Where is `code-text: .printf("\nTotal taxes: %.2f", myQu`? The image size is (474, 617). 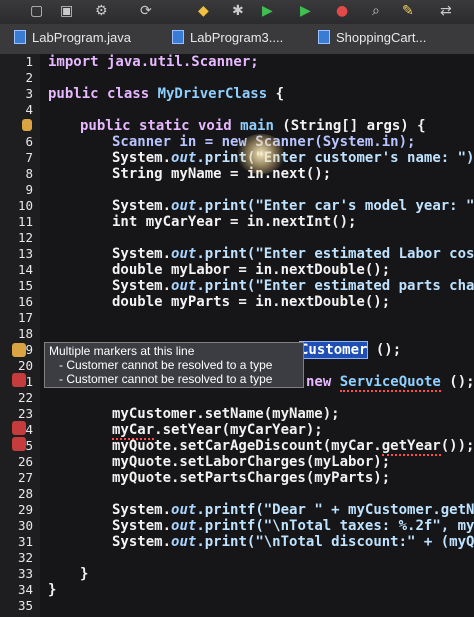 code-text: .printf("\nTotal taxes: %.2f", myQu is located at coordinates (335, 526).